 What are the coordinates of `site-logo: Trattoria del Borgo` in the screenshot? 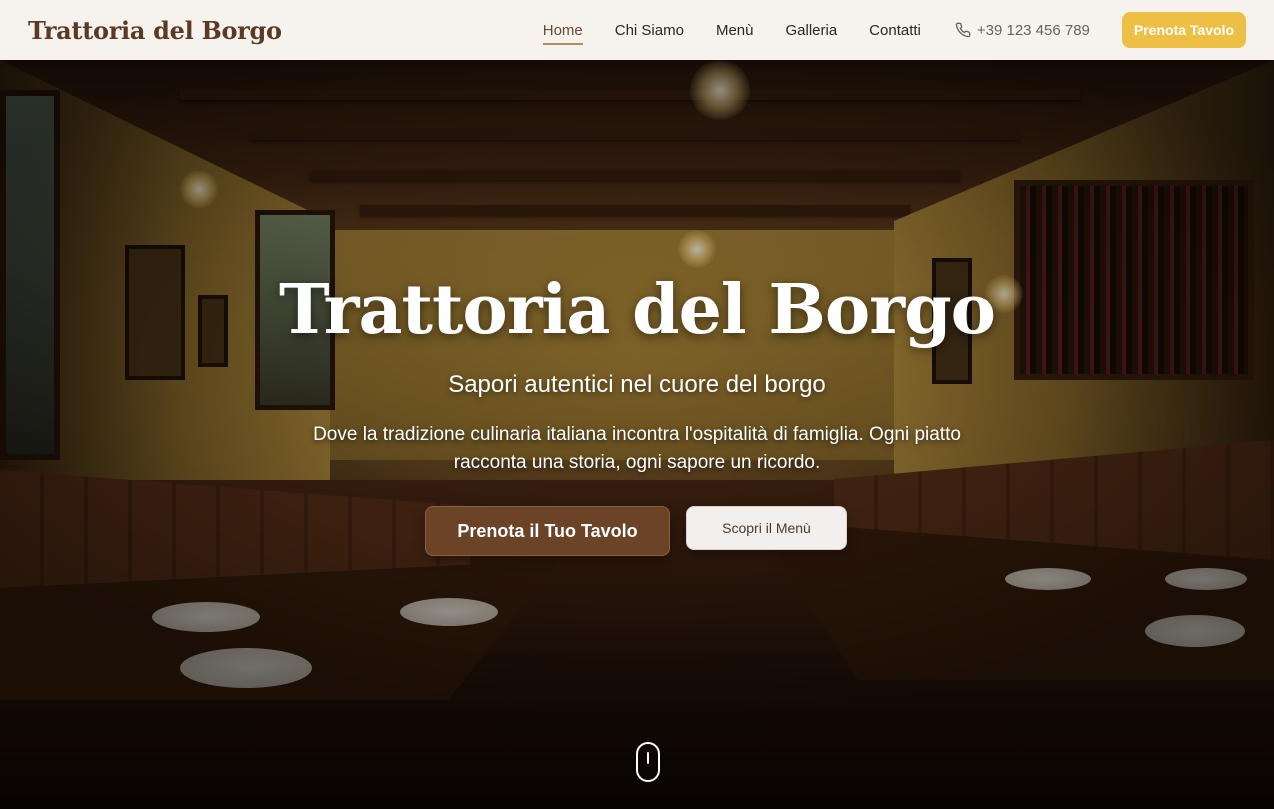 It's located at (155, 30).